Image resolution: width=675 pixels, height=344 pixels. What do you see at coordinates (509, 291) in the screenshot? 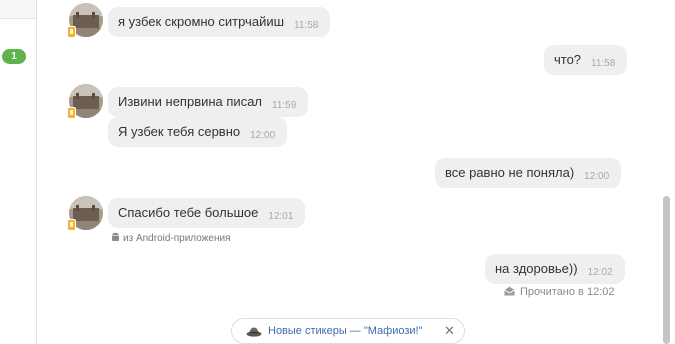
I see `read-envelope-icon` at bounding box center [509, 291].